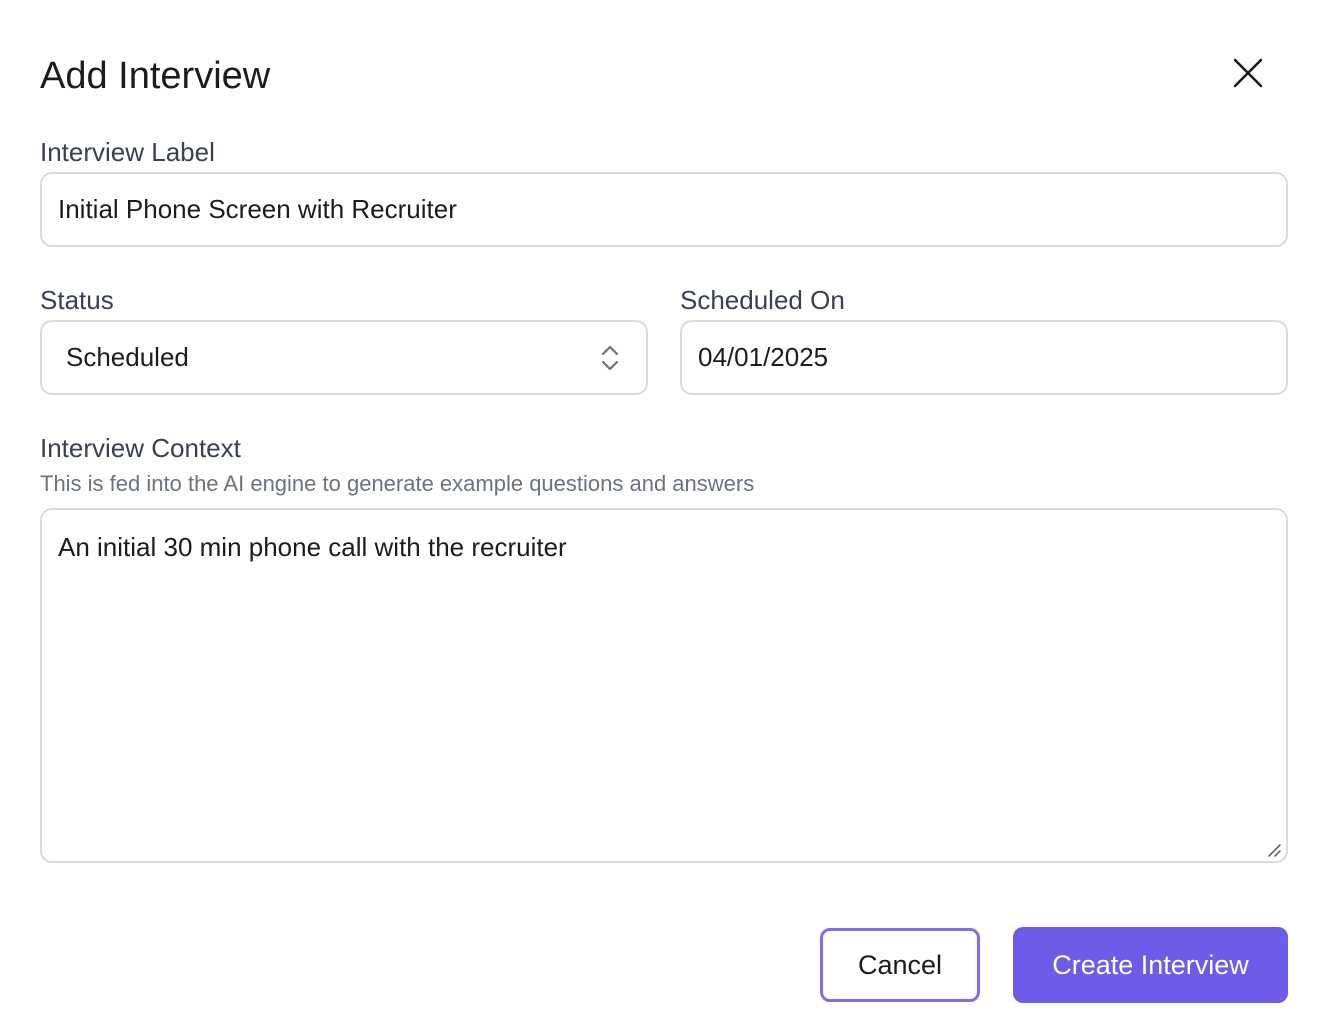  I want to click on scheduled-on-date-input, so click(984, 357).